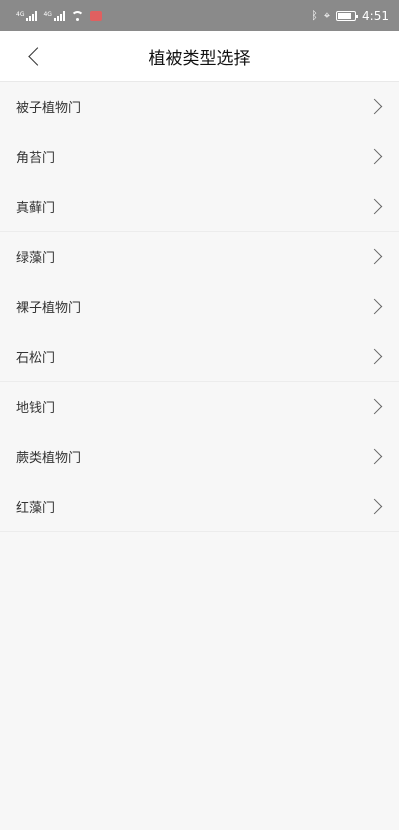  I want to click on app-notification-icon, so click(95, 15).